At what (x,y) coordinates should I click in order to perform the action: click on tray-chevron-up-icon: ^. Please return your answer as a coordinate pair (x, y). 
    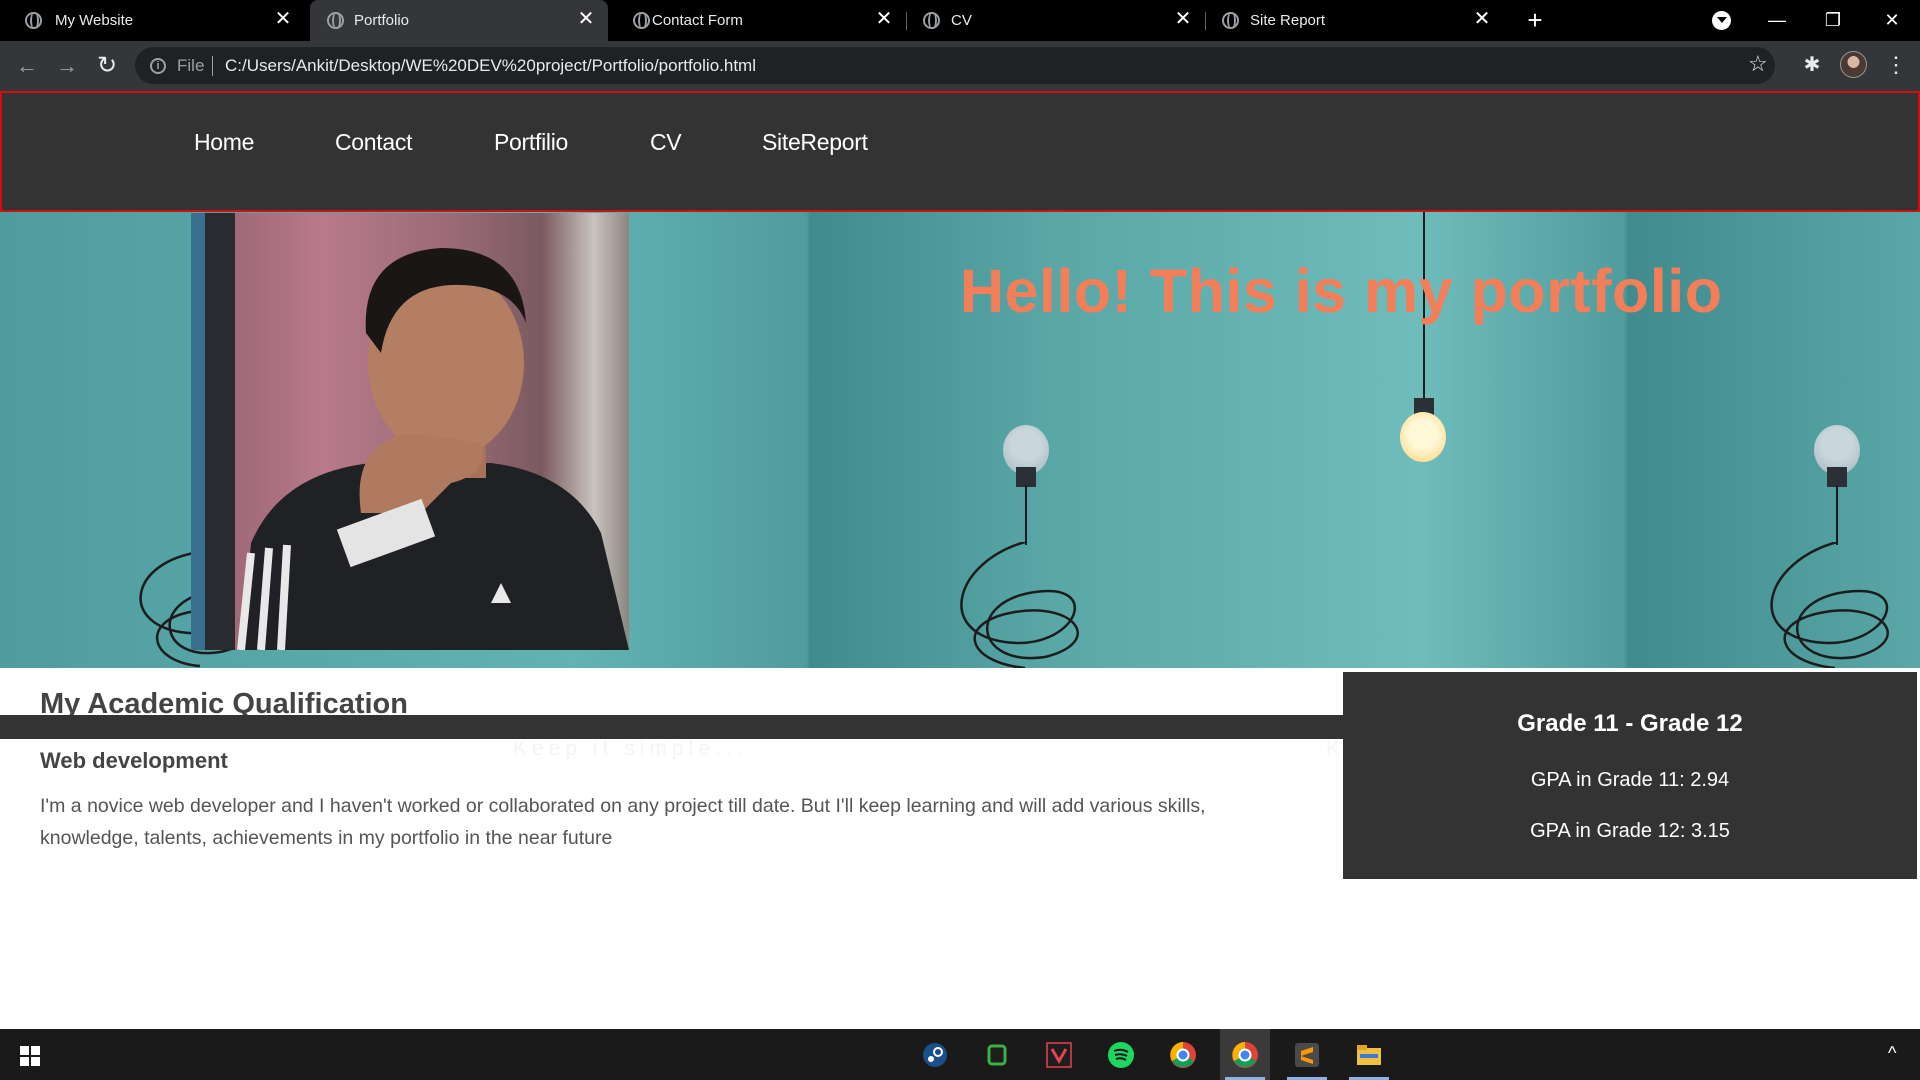
    Looking at the image, I should click on (1892, 1053).